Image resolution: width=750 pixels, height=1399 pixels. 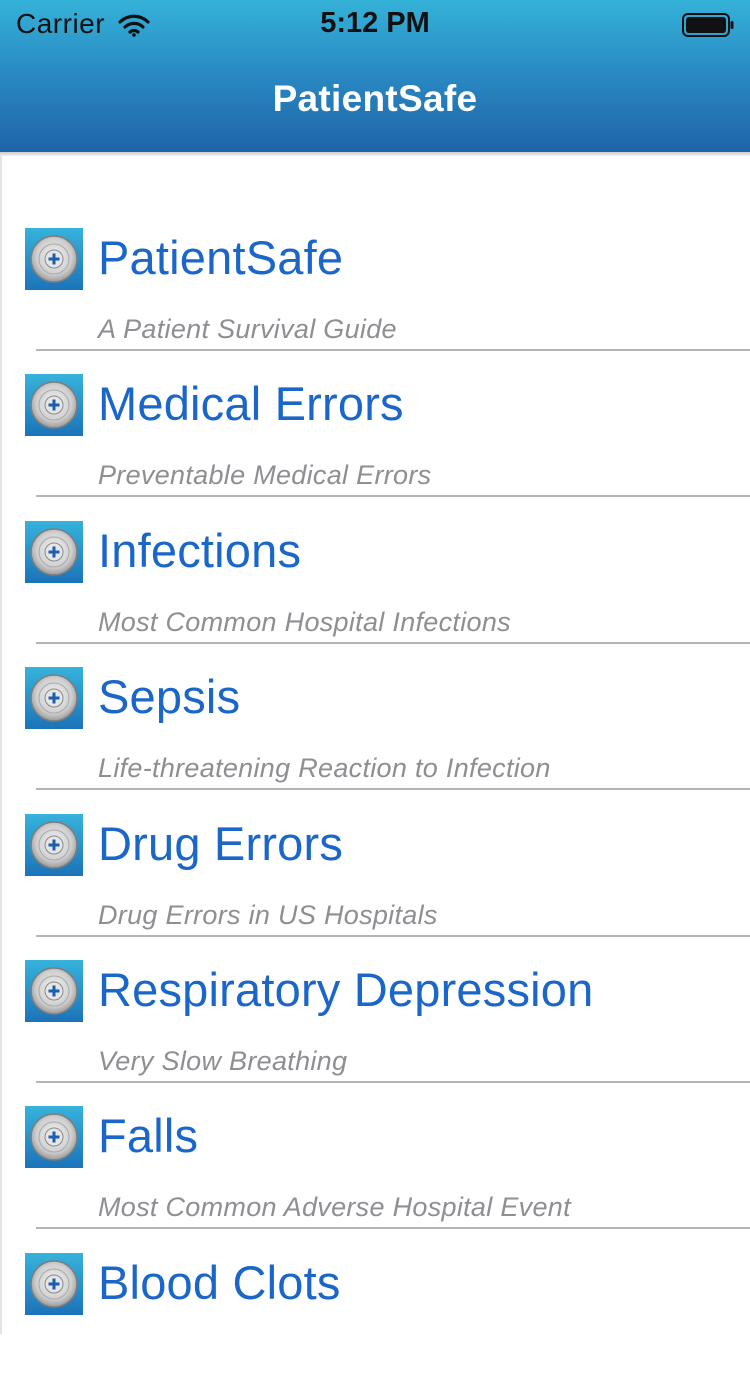 What do you see at coordinates (200, 550) in the screenshot?
I see `list-item-title: Infections` at bounding box center [200, 550].